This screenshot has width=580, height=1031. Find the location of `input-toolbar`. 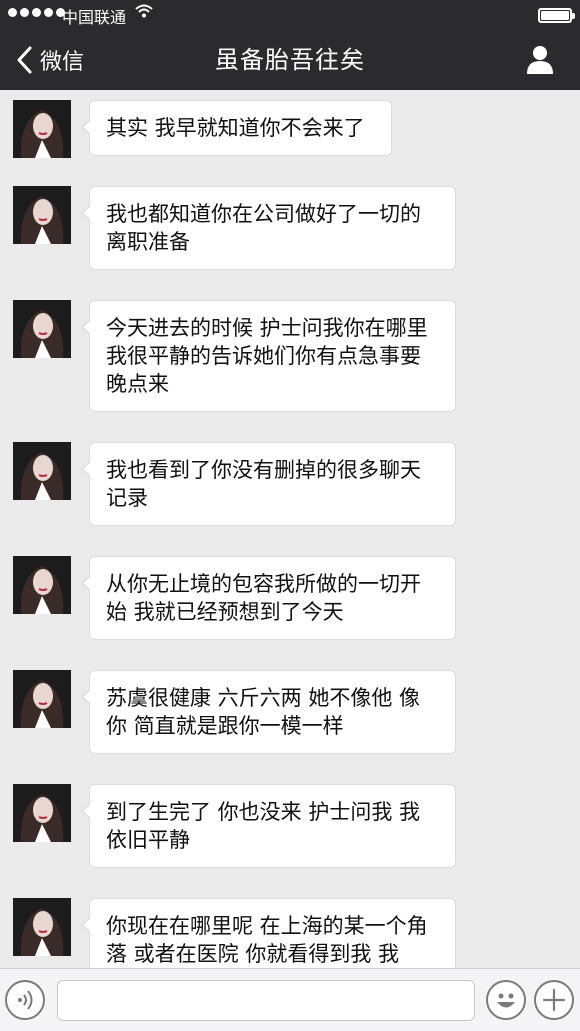

input-toolbar is located at coordinates (290, 999).